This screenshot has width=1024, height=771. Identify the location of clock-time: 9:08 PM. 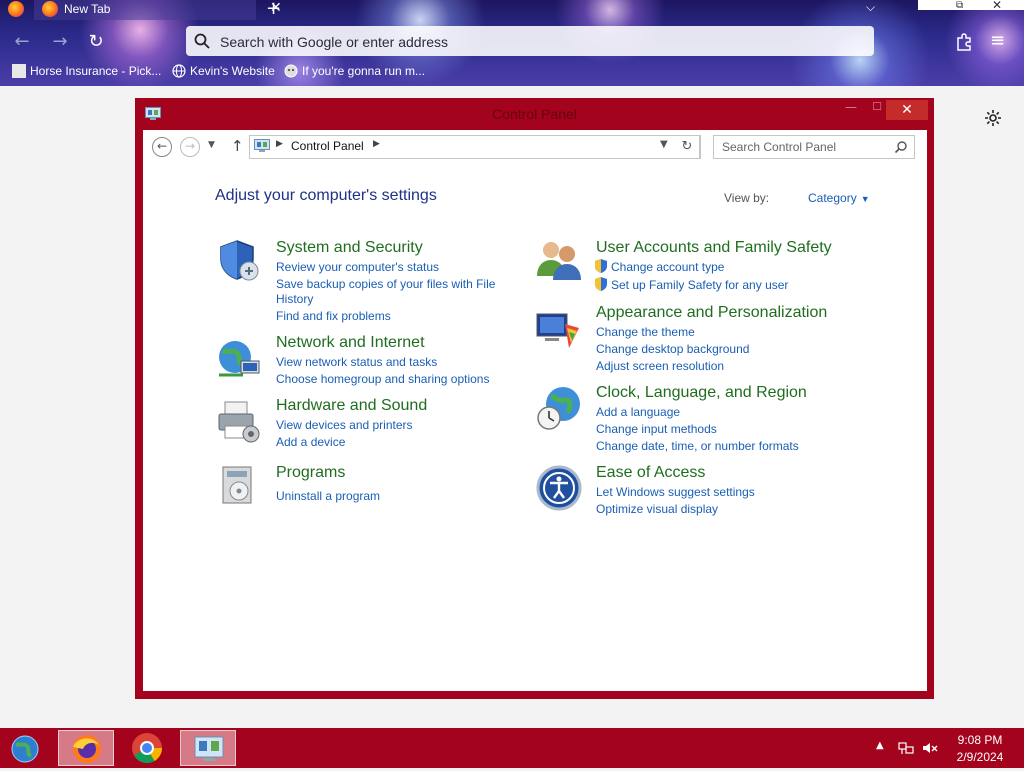
(980, 740).